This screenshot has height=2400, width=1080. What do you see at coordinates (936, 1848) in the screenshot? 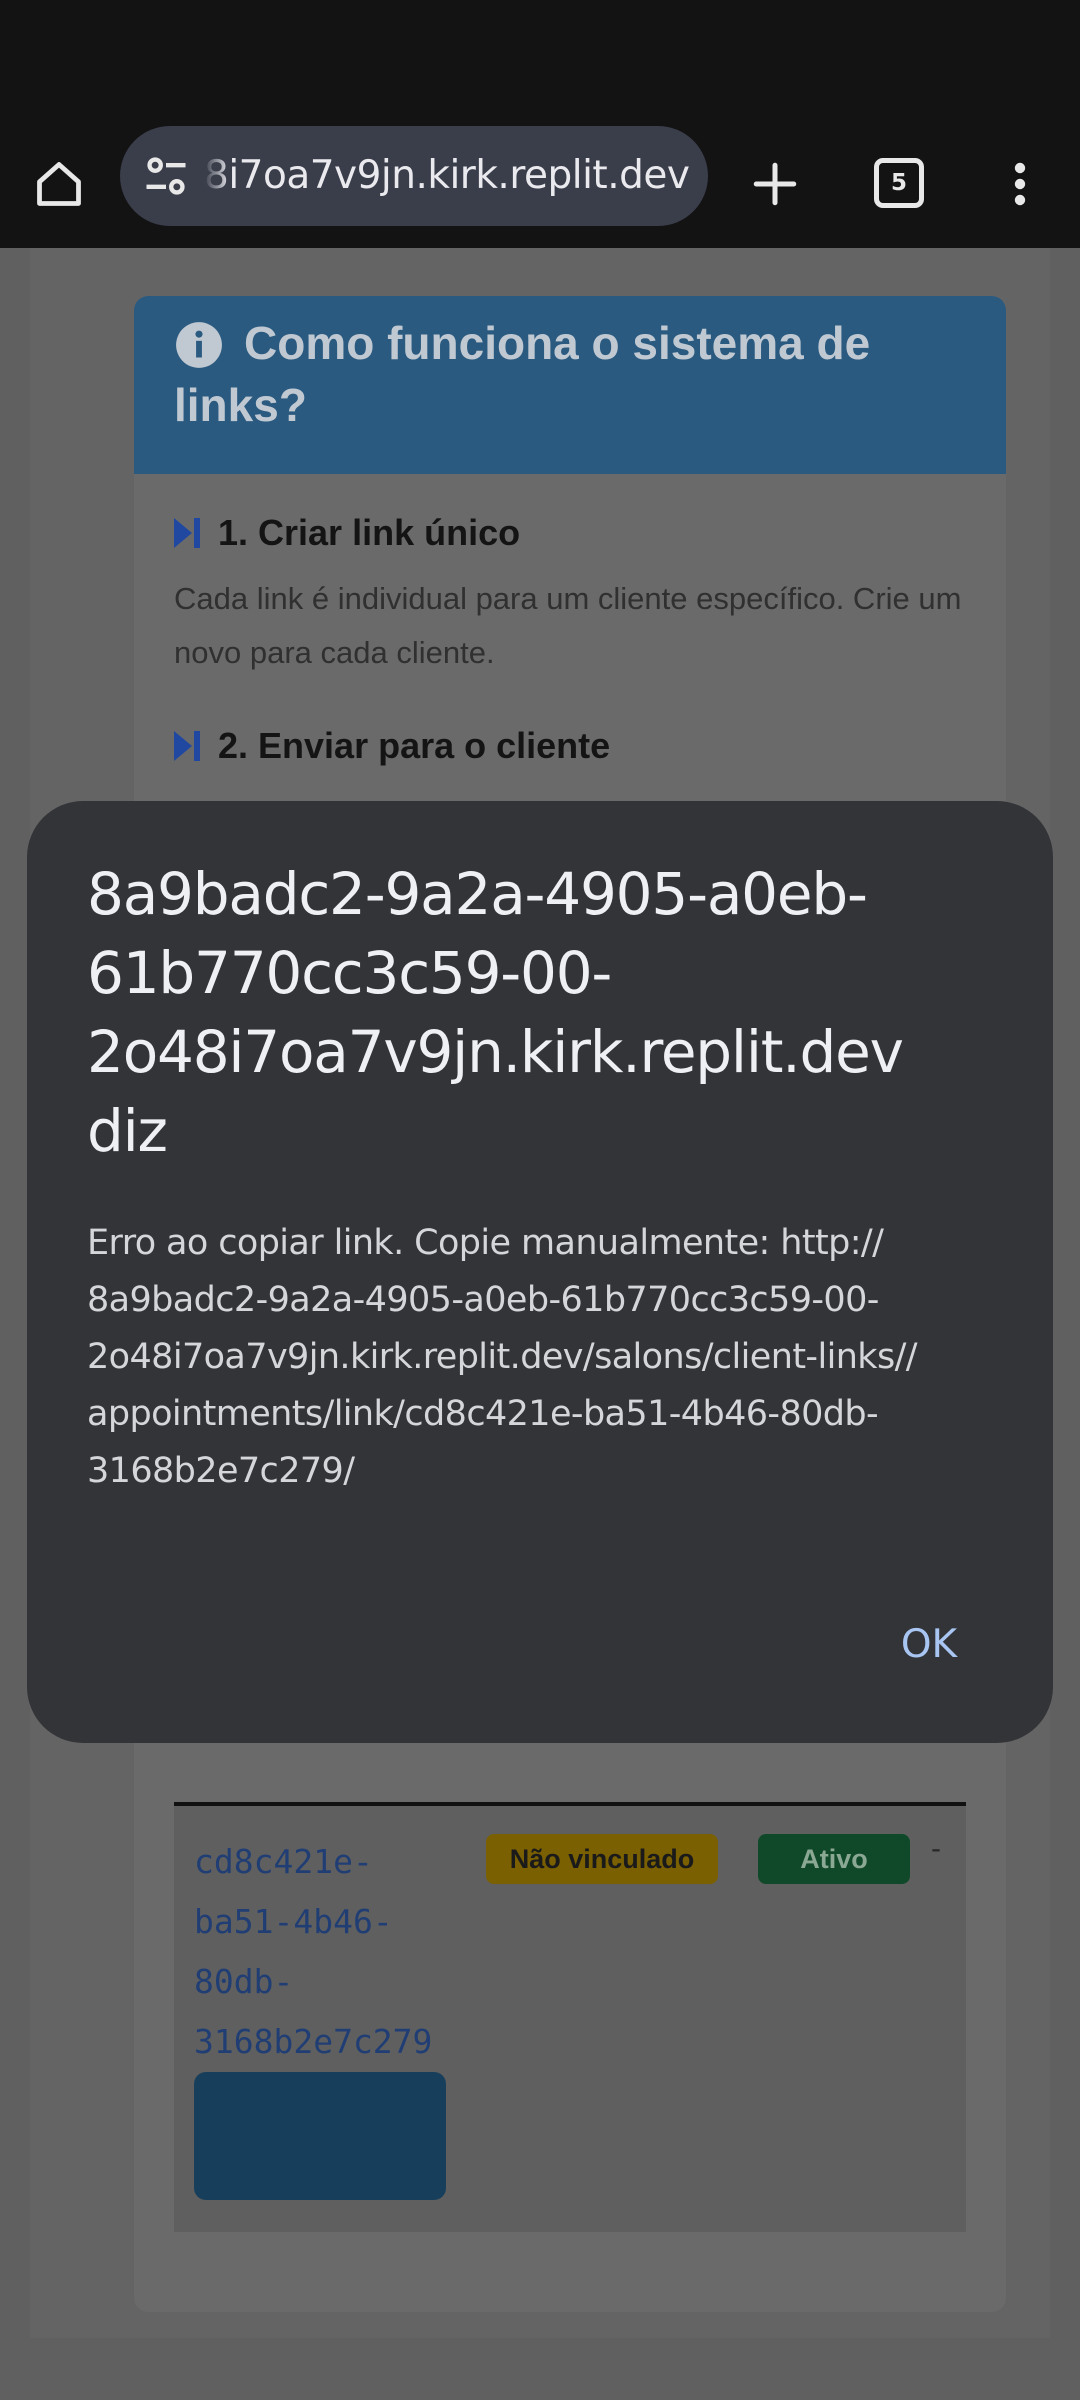
I see `empty-cell: -` at bounding box center [936, 1848].